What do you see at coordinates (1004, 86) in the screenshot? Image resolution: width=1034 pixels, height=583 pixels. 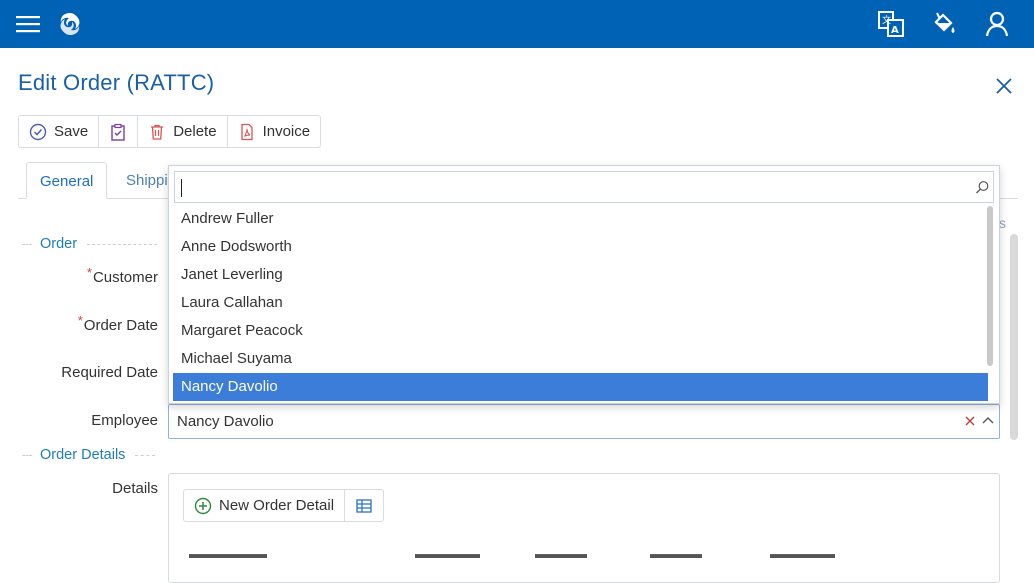 I see `close-icon` at bounding box center [1004, 86].